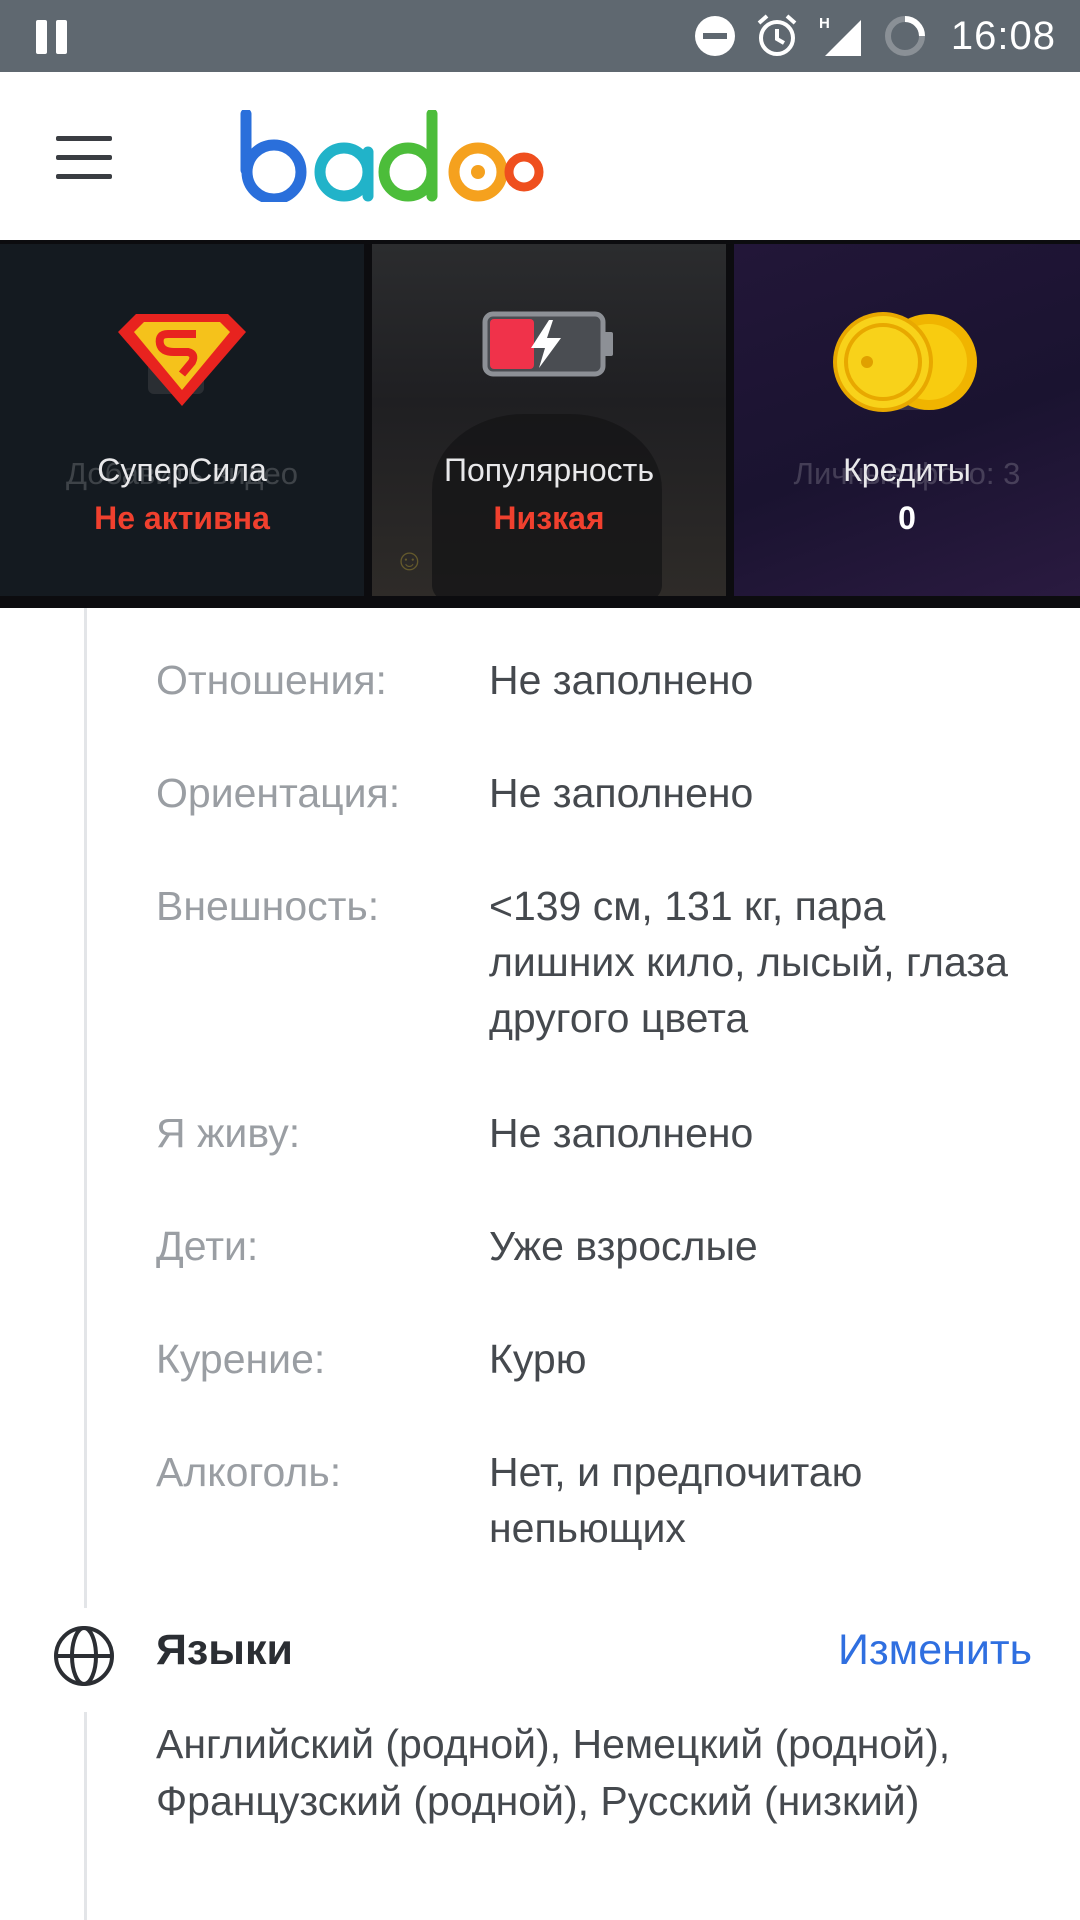 The width and height of the screenshot is (1080, 1920). Describe the element at coordinates (840, 35) in the screenshot. I see `signal-icon: H` at that location.